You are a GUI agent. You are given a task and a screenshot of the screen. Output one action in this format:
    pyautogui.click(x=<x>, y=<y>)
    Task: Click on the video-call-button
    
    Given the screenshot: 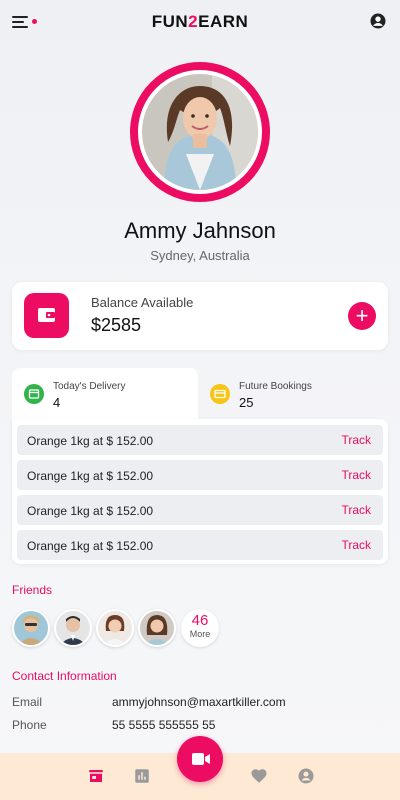 What is the action you would take?
    pyautogui.click(x=200, y=759)
    